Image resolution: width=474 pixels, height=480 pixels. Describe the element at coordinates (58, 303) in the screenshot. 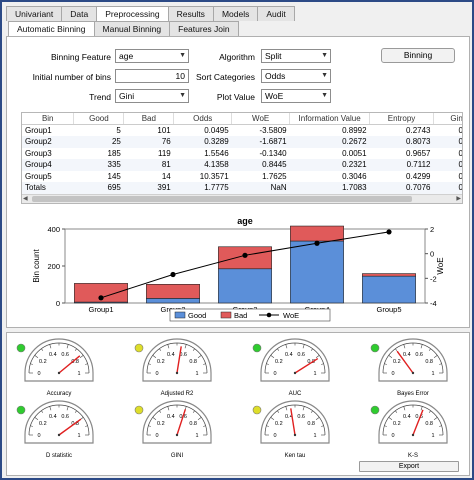

I see `y-tick-label: 0` at that location.